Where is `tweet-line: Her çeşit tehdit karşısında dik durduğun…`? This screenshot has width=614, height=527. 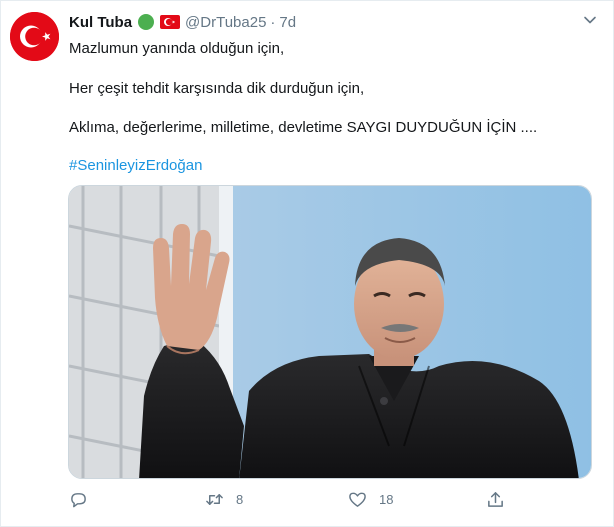
tweet-line: Her çeşit tehdit karşısında dik durduğun… is located at coordinates (217, 88).